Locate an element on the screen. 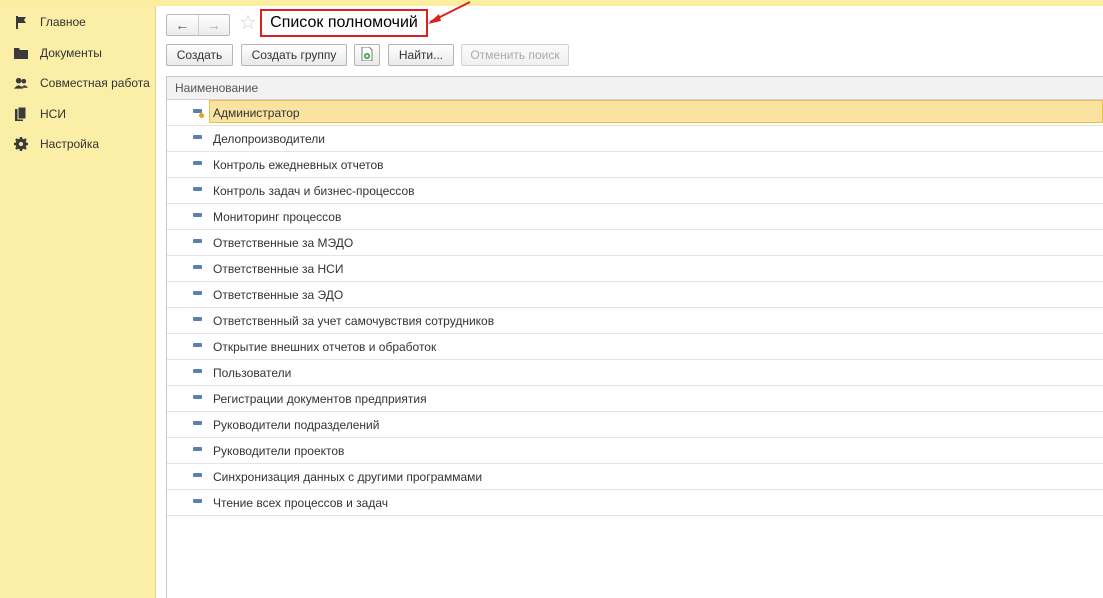  selected-cell is located at coordinates (656, 111).